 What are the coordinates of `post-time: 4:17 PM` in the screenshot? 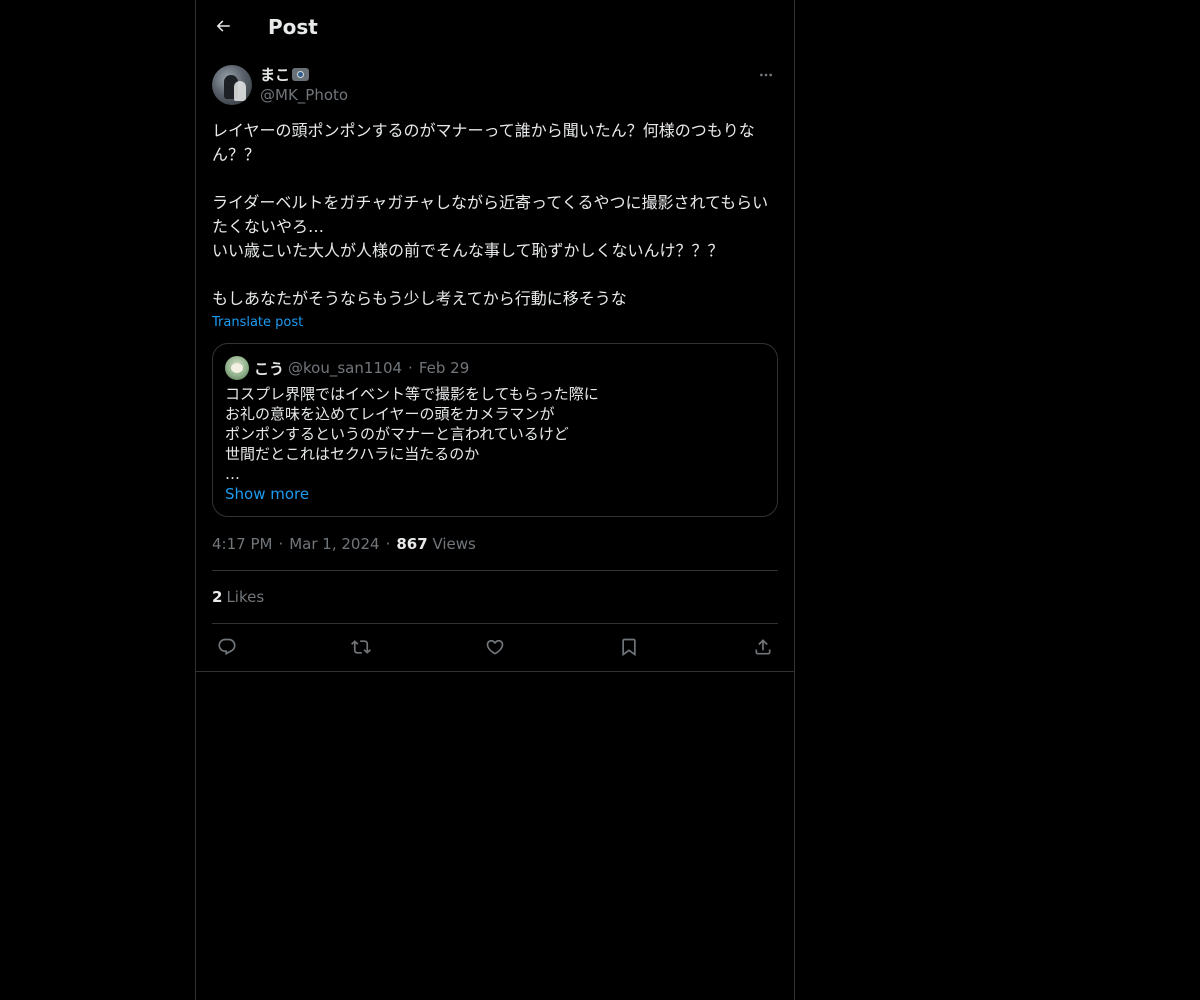 It's located at (242, 544).